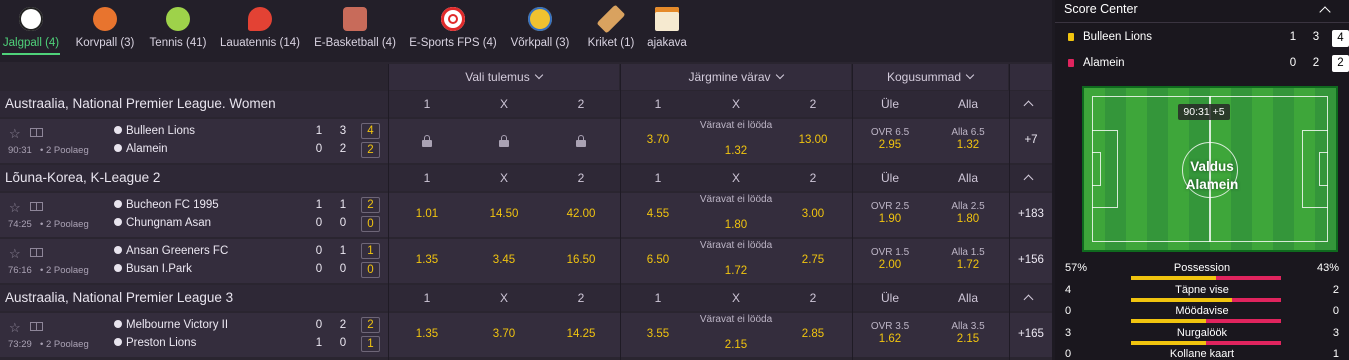 This screenshot has height=360, width=1349. Describe the element at coordinates (178, 31) in the screenshot. I see `sport-tab: Tennis (41)` at that location.